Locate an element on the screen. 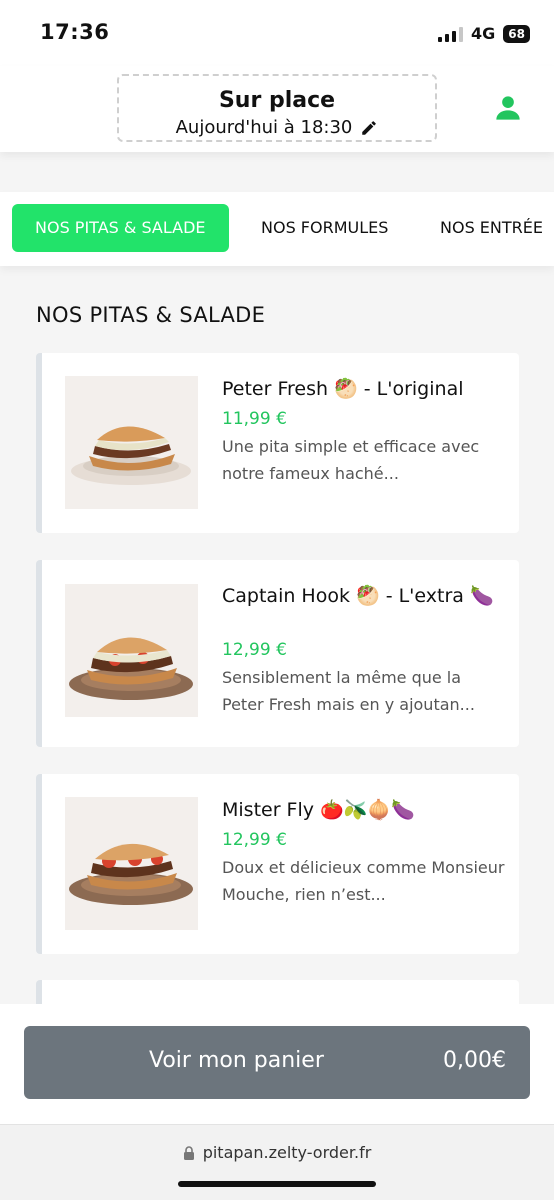  order-time-row: Aujourd'hui à 18:30 is located at coordinates (277, 127).